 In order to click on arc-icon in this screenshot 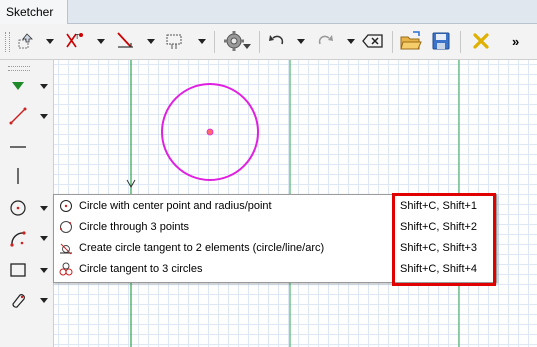, I will do `click(18, 239)`.